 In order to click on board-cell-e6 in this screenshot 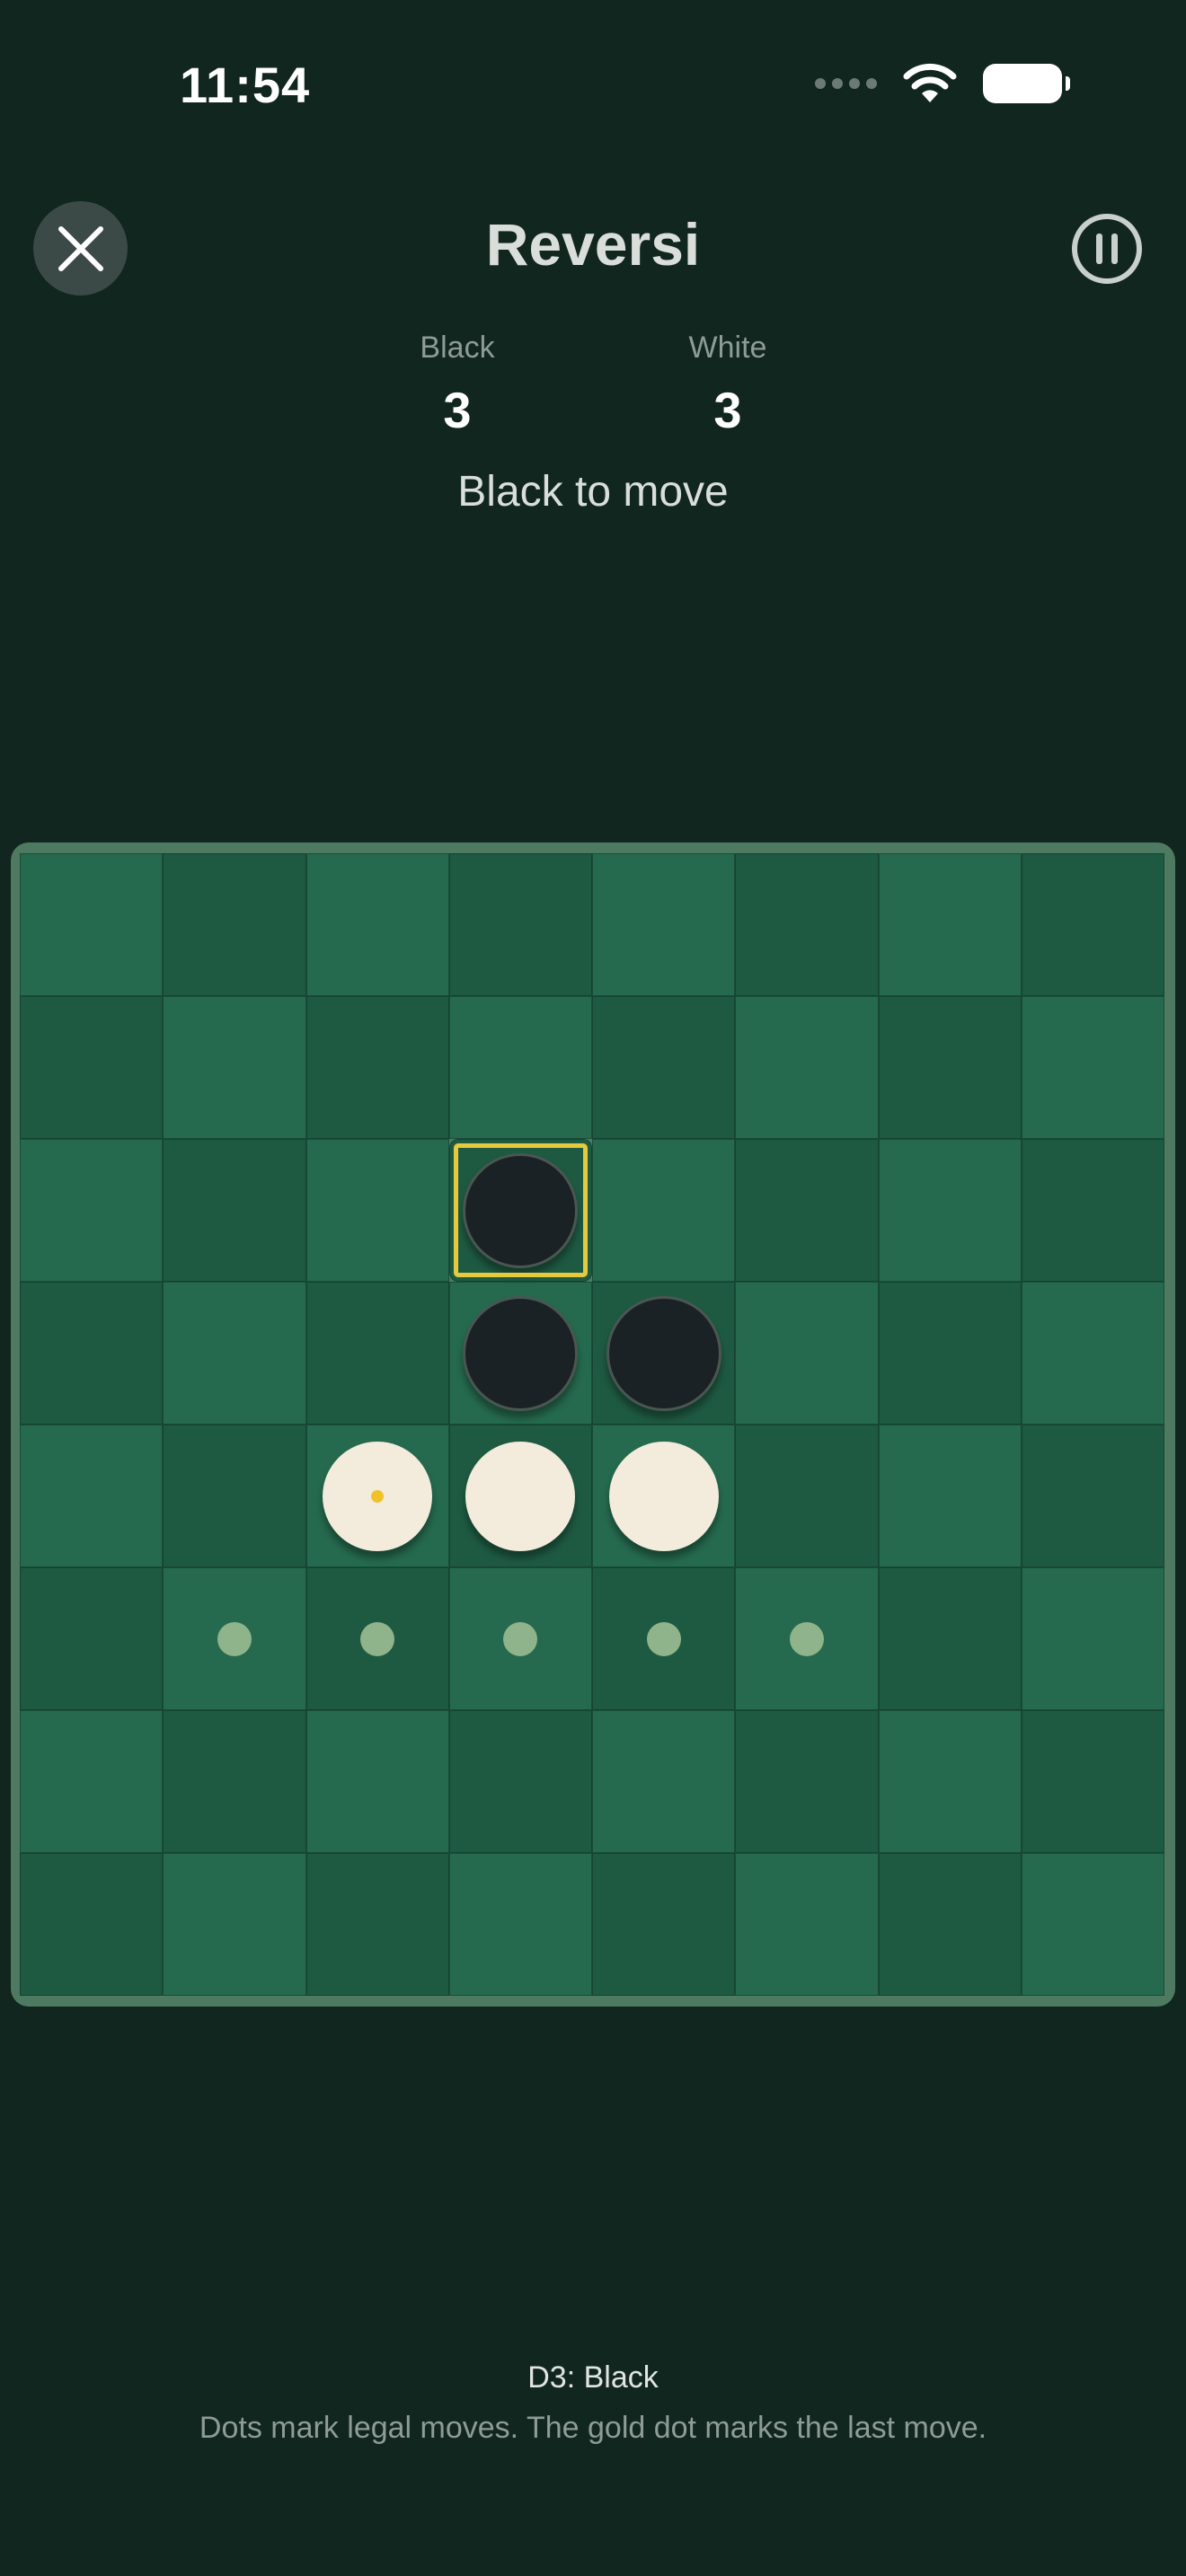, I will do `click(664, 1638)`.